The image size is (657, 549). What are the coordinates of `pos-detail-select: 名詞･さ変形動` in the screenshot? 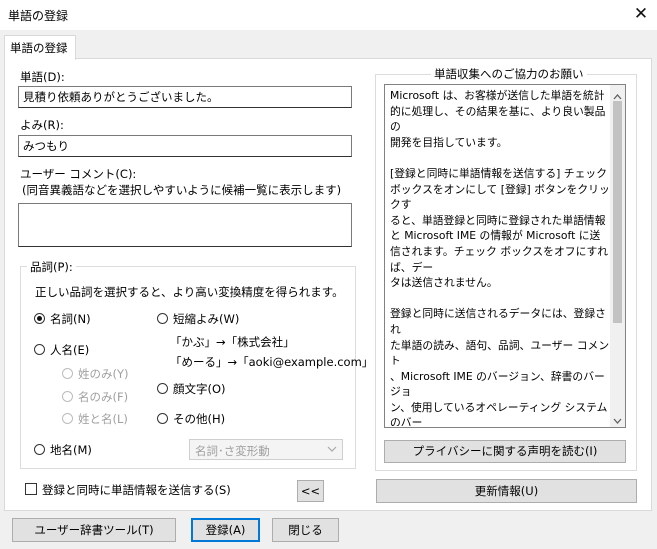 It's located at (266, 449).